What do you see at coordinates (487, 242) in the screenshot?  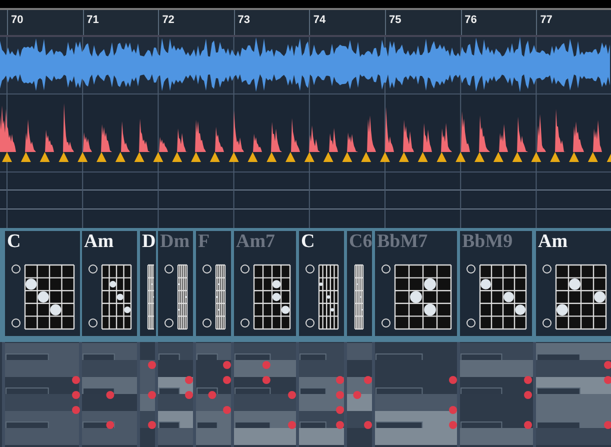 I see `chord-name: BbM9` at bounding box center [487, 242].